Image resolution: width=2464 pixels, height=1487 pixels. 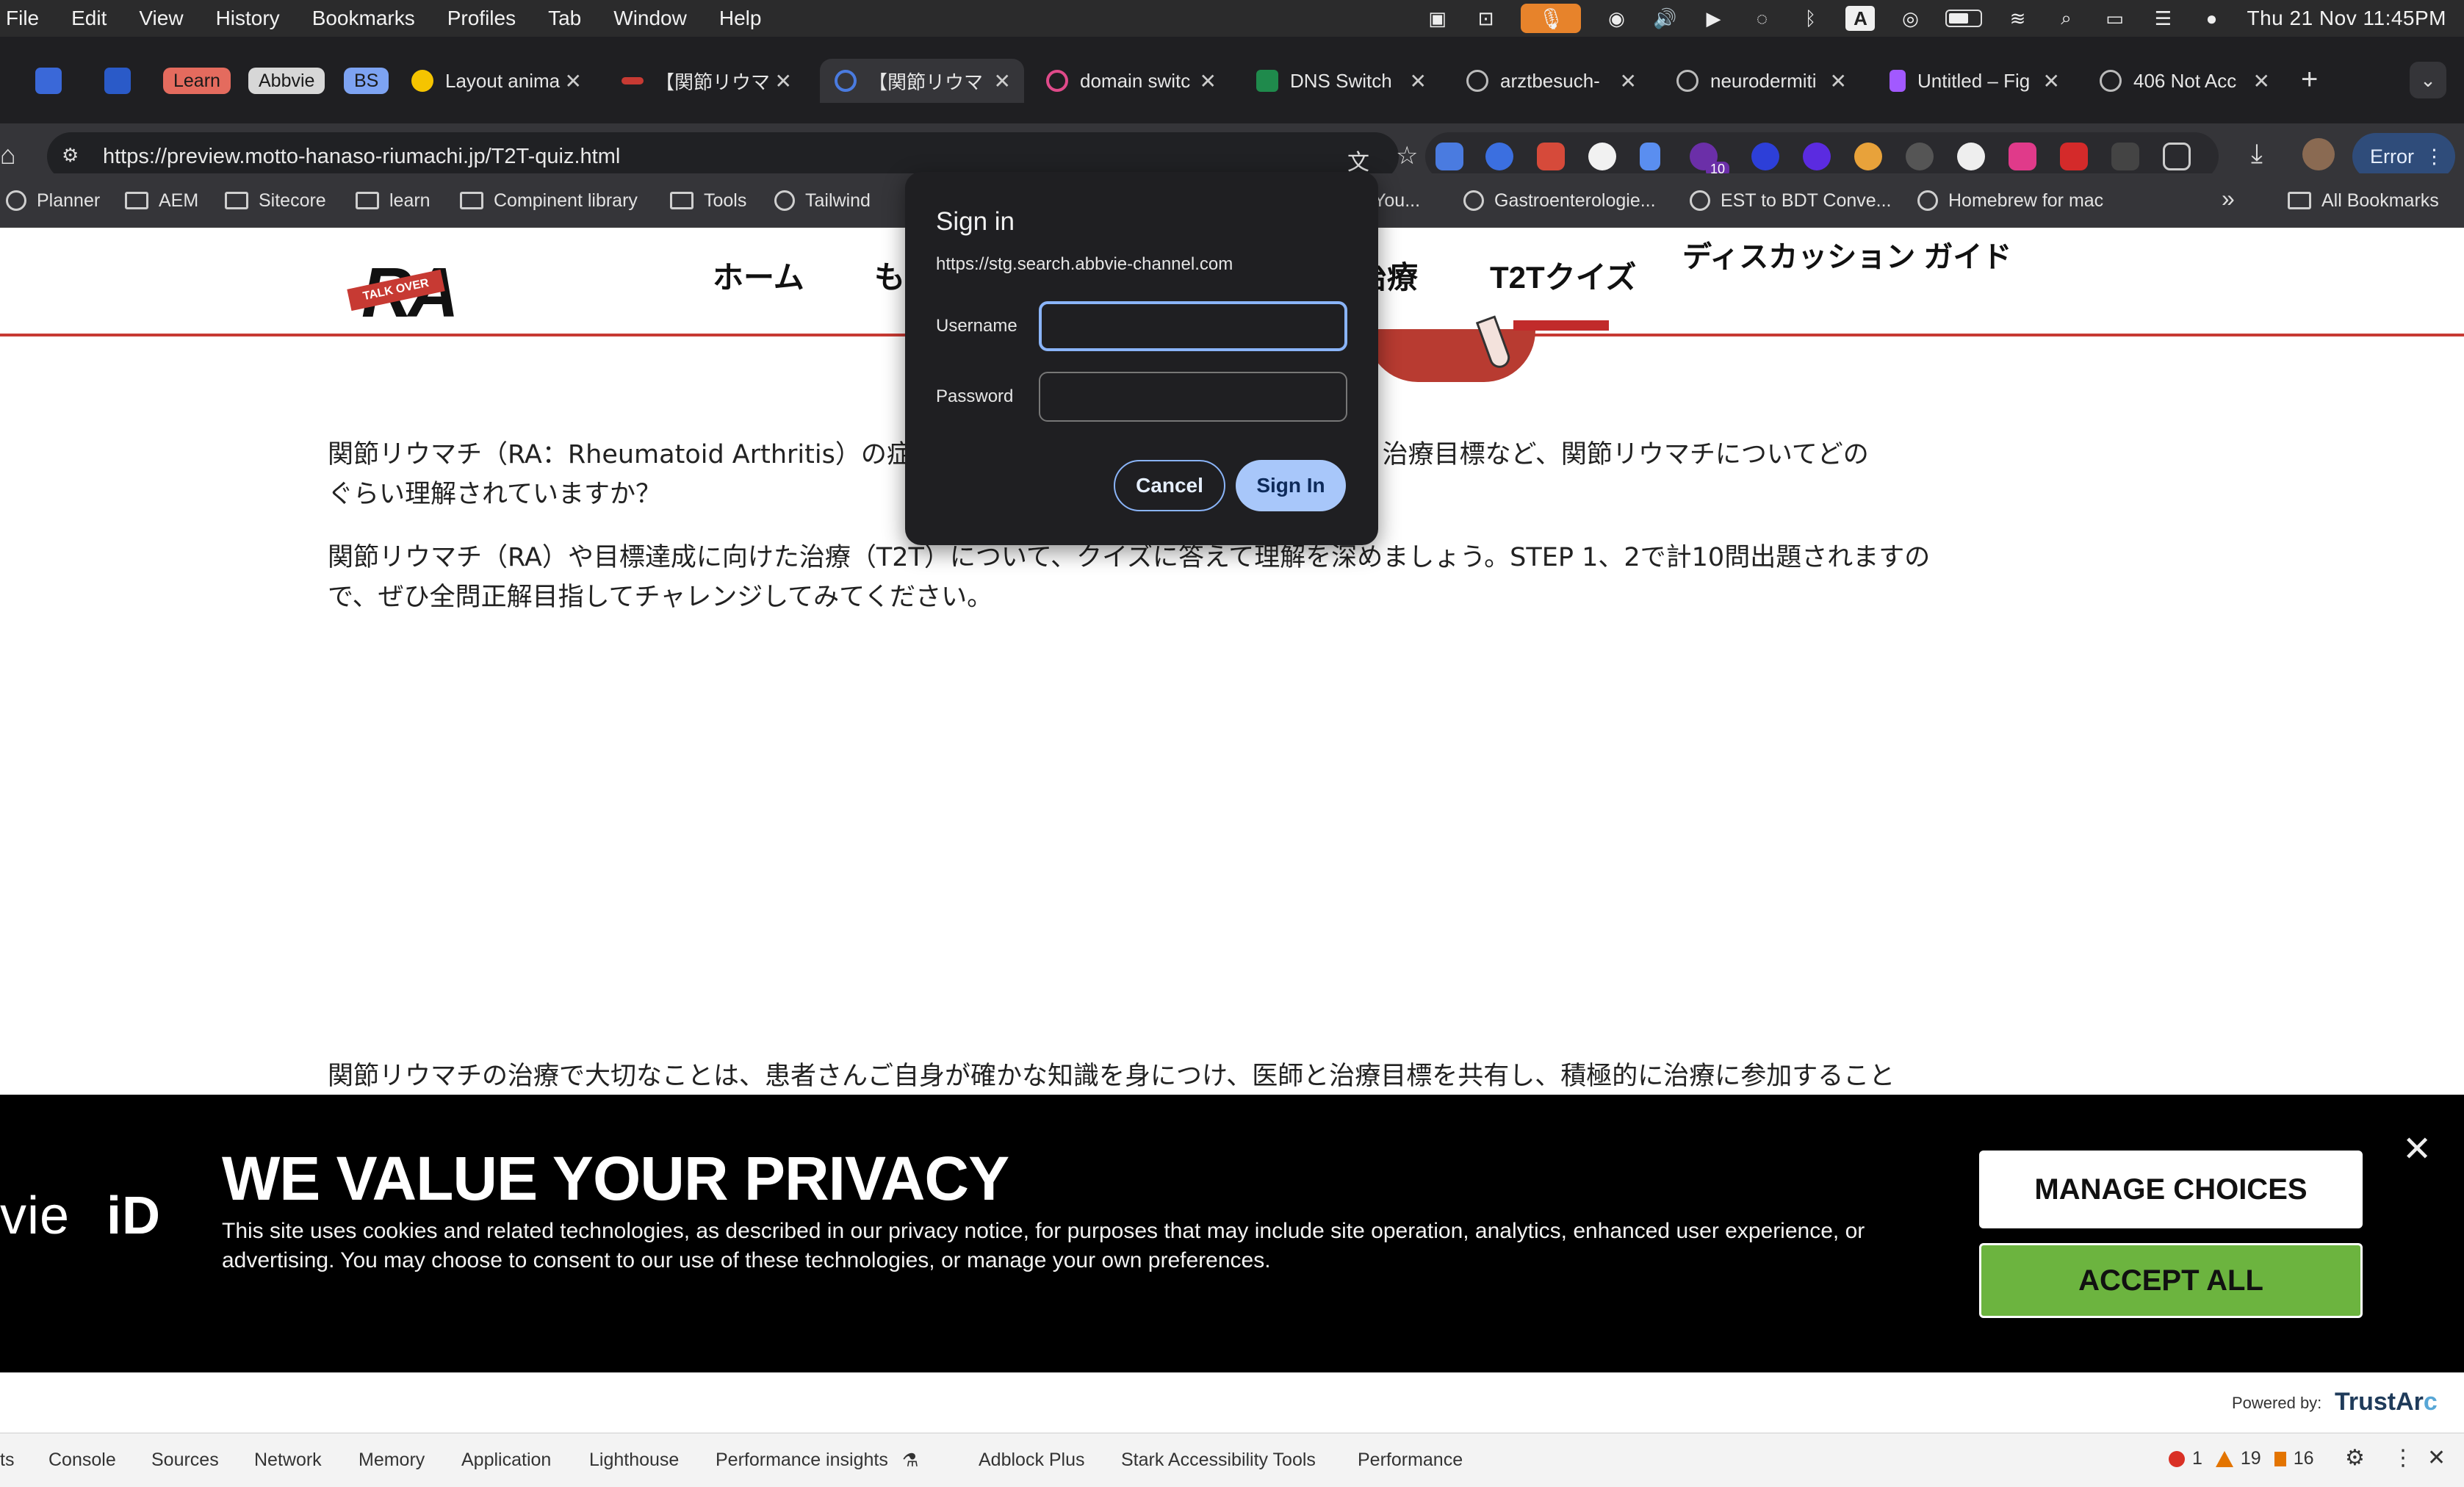 What do you see at coordinates (1407, 156) in the screenshot?
I see `bookmark-star-icon: ☆` at bounding box center [1407, 156].